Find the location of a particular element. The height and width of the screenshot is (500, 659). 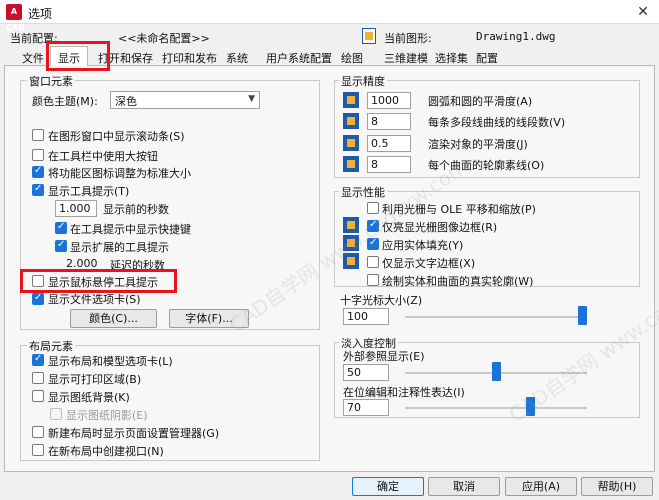

current-drawing-label: 当前图形: is located at coordinates (408, 38).